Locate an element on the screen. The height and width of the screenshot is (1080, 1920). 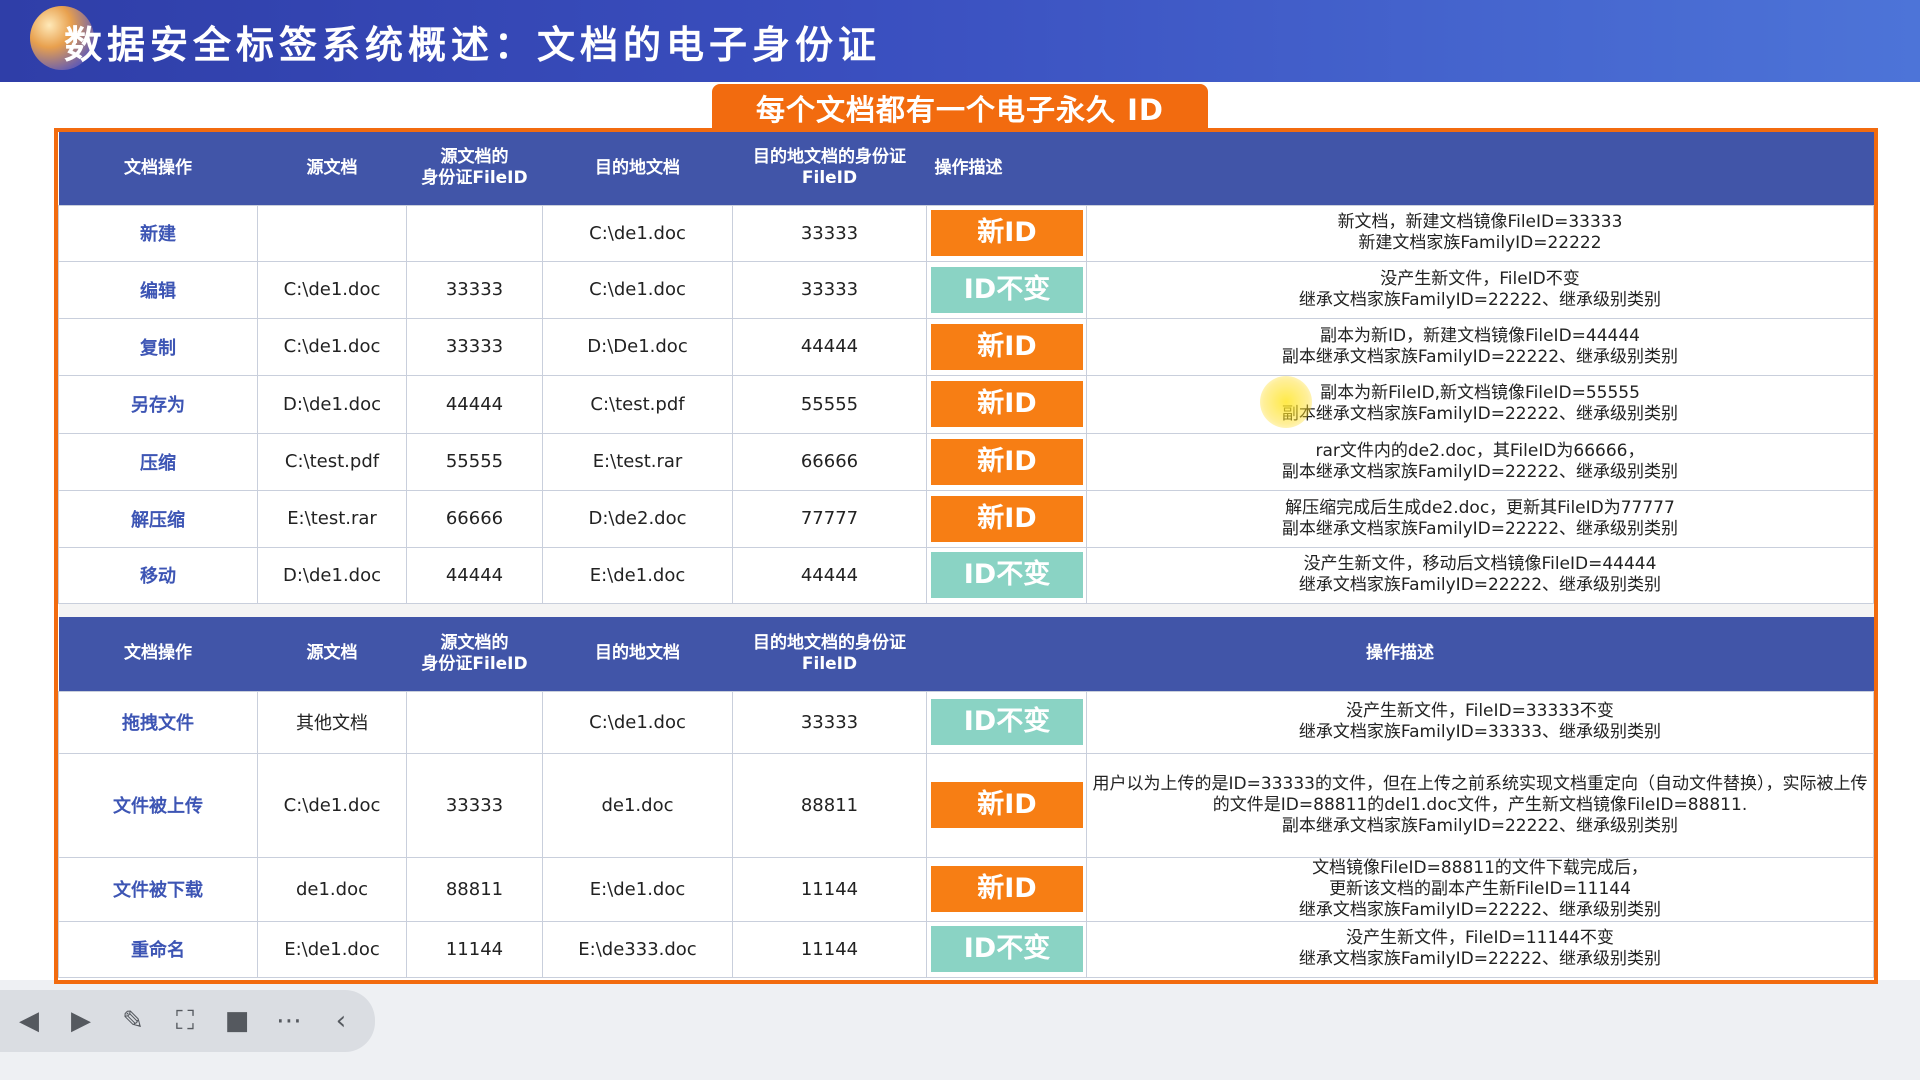
dst-id-cell: 66666 is located at coordinates (829, 461).